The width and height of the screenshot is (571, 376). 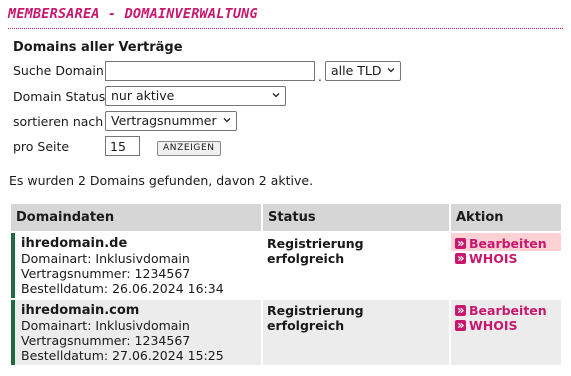 What do you see at coordinates (133, 14) in the screenshot?
I see `page-title: MEMBERSAREA - DOMAINVERWALTUNG` at bounding box center [133, 14].